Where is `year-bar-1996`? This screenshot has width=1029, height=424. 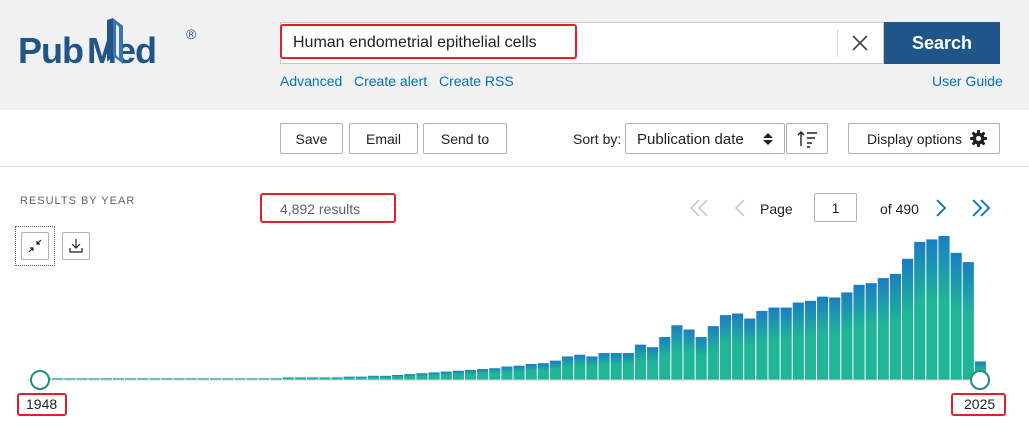
year-bar-1996 is located at coordinates (628, 366).